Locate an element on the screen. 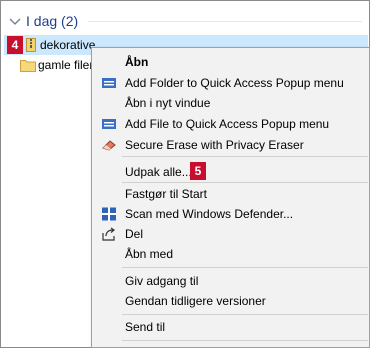  menu-item-label: Giv adgang til is located at coordinates (162, 281).